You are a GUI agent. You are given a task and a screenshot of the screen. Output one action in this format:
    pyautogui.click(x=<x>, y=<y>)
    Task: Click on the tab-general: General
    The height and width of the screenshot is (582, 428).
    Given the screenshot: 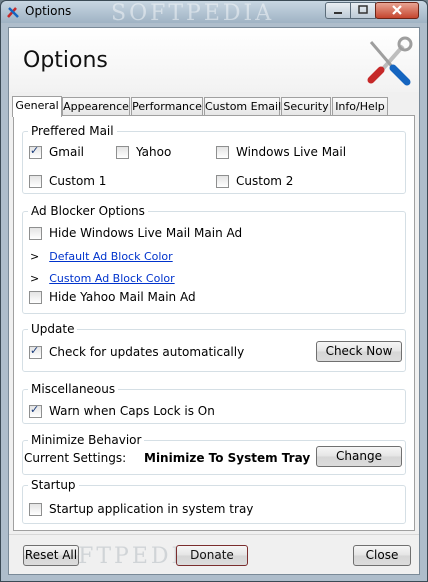 What is the action you would take?
    pyautogui.click(x=37, y=106)
    